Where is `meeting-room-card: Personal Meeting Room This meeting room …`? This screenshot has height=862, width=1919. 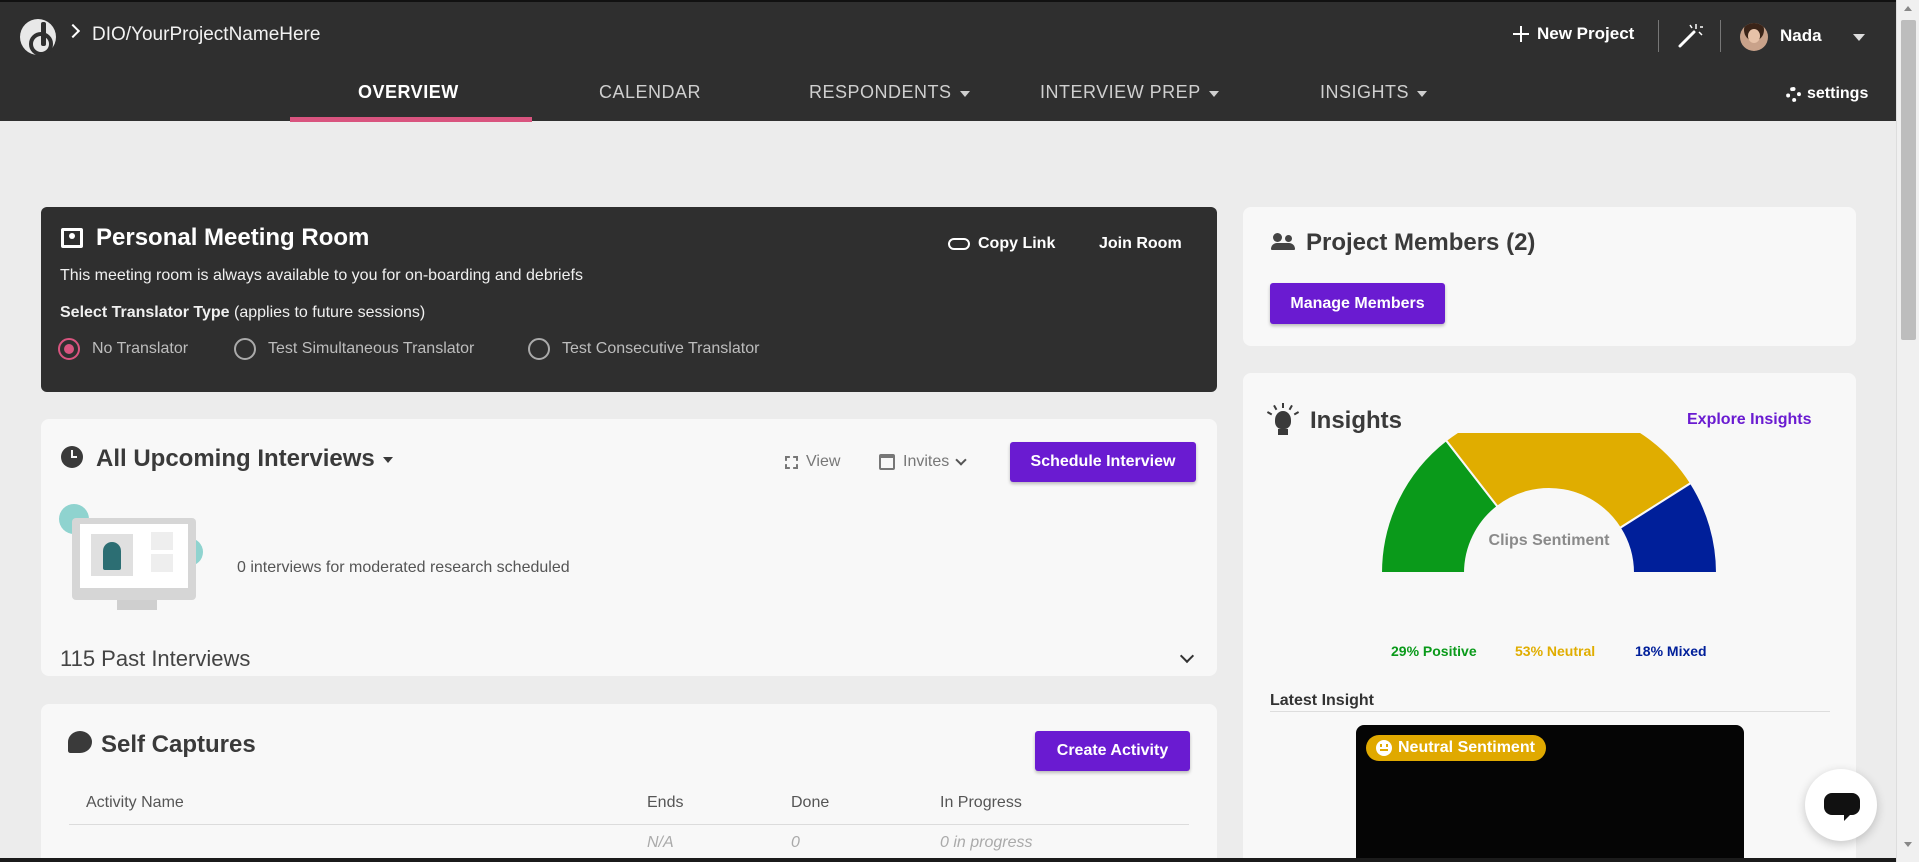
meeting-room-card: Personal Meeting Room This meeting room … is located at coordinates (629, 299).